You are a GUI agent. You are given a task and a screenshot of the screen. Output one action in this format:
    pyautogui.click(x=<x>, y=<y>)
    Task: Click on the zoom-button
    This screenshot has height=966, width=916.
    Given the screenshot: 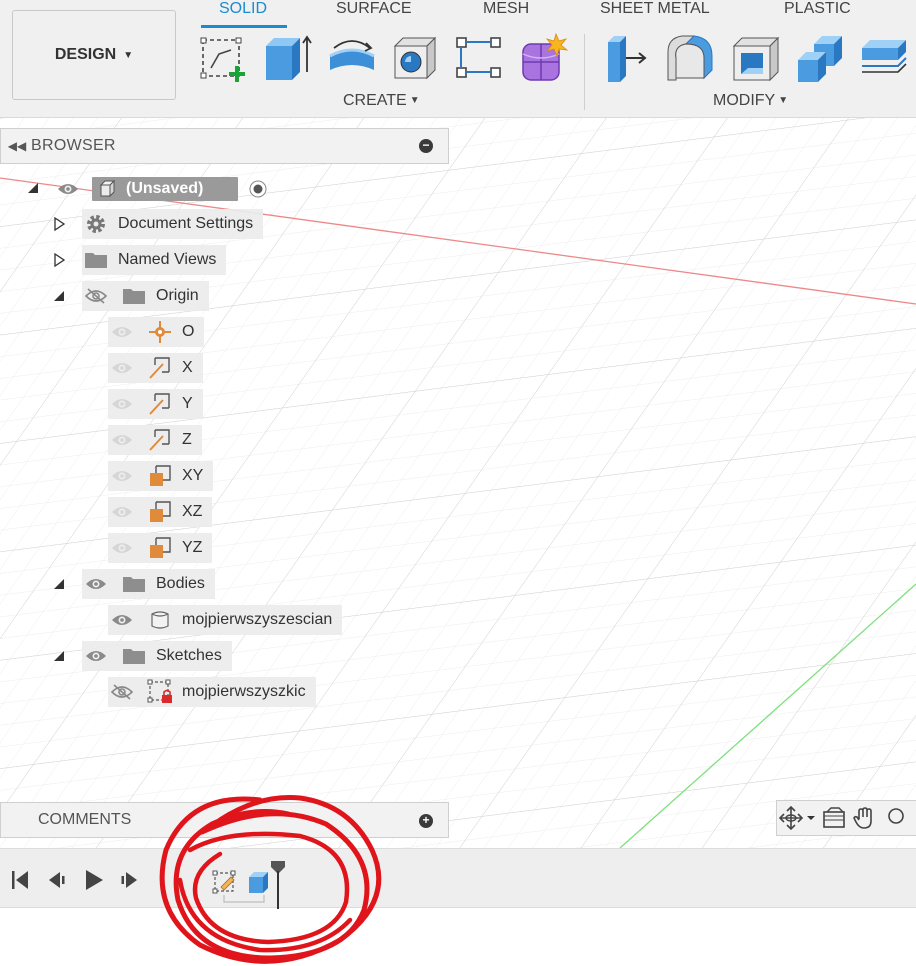 What is the action you would take?
    pyautogui.click(x=894, y=818)
    